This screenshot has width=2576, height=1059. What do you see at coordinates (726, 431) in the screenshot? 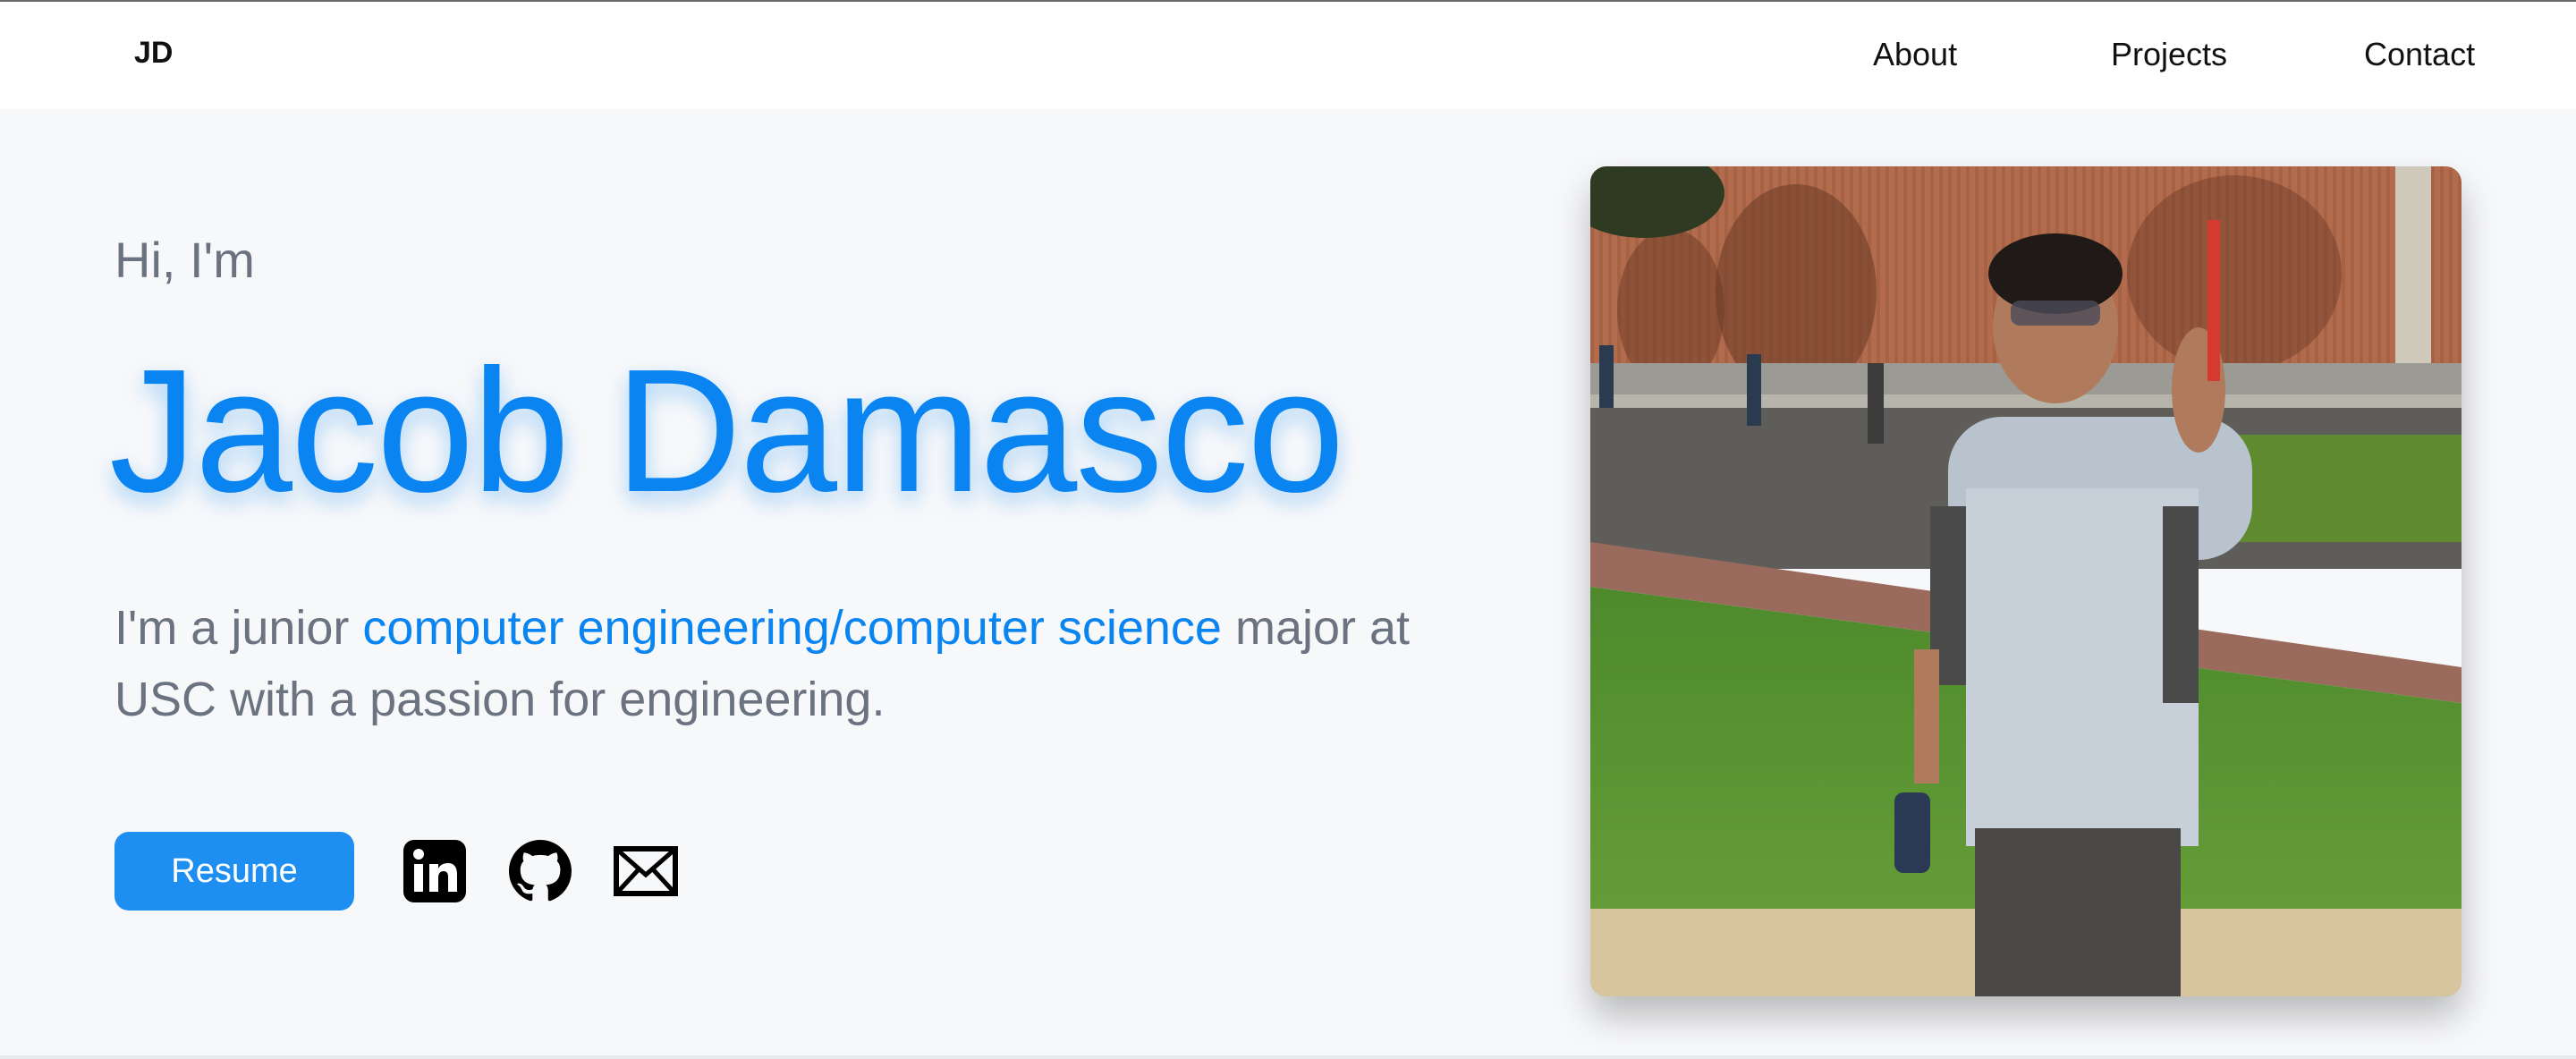
I see `hero-name: Jacob Damasco` at bounding box center [726, 431].